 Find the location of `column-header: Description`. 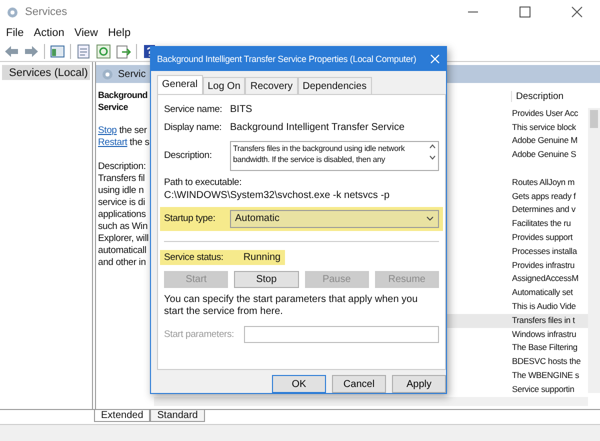

column-header: Description is located at coordinates (549, 96).